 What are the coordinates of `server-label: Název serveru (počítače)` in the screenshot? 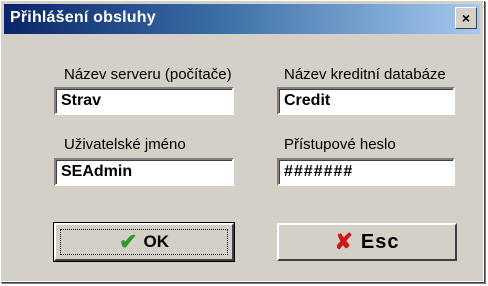 It's located at (148, 74).